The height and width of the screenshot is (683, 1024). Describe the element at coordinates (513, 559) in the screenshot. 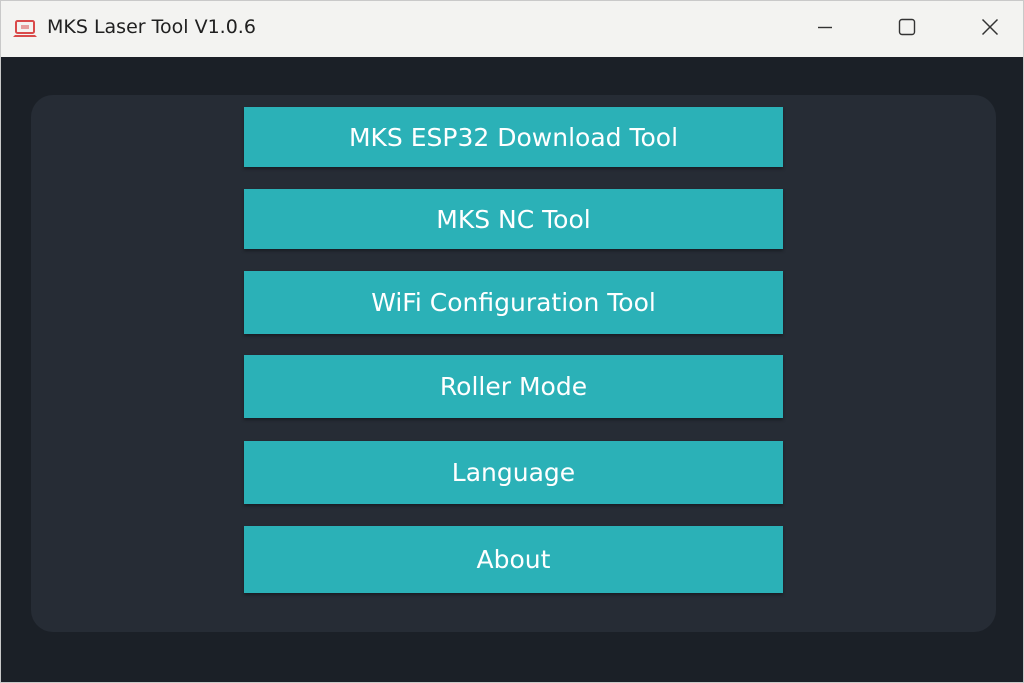

I see `about-button: About` at that location.